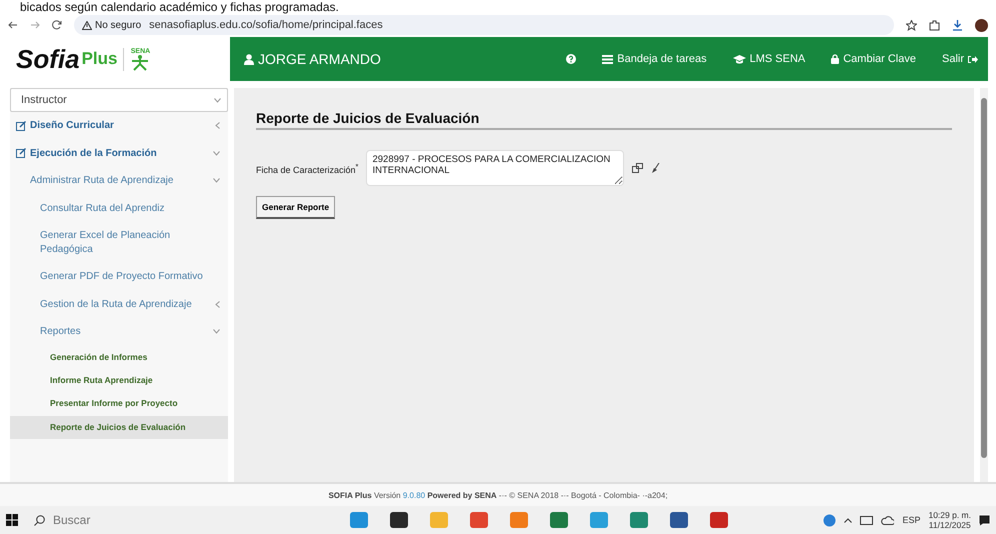  I want to click on field-label: Ficha de Caracterización$^{*}$, so click(307, 168).